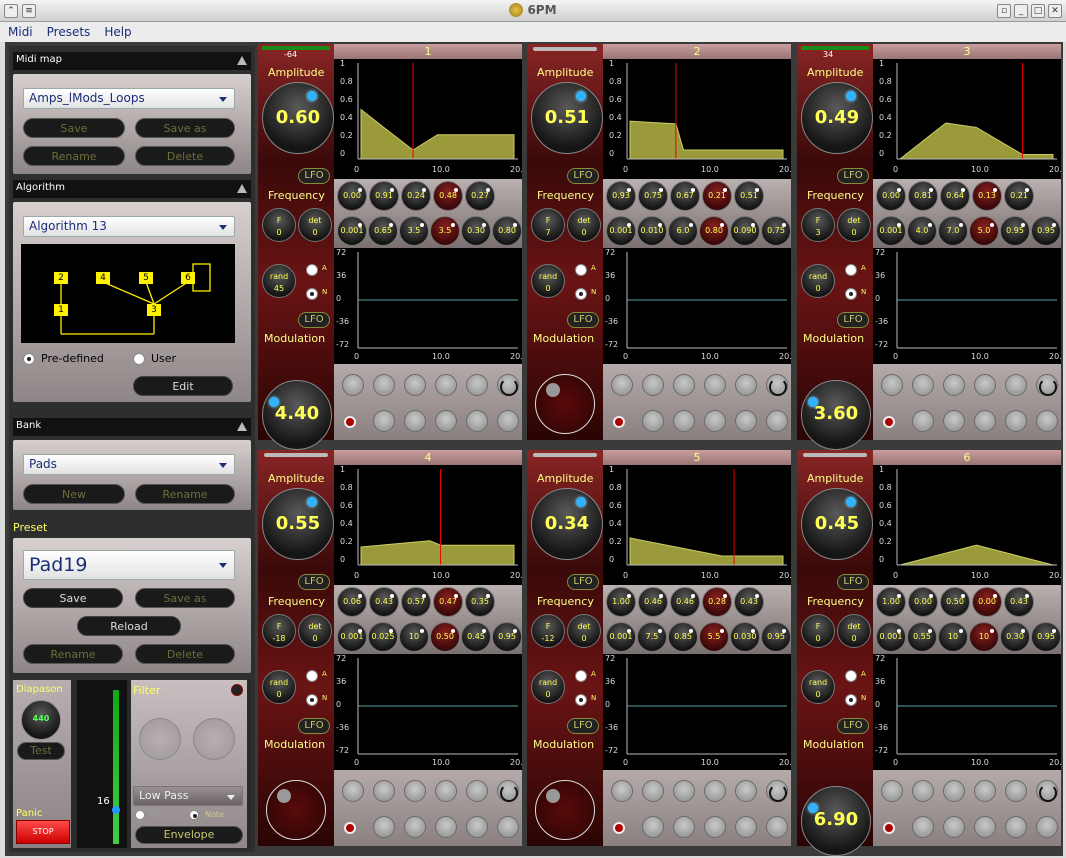  What do you see at coordinates (43, 832) in the screenshot?
I see `panic-stop-button: STOP` at bounding box center [43, 832].